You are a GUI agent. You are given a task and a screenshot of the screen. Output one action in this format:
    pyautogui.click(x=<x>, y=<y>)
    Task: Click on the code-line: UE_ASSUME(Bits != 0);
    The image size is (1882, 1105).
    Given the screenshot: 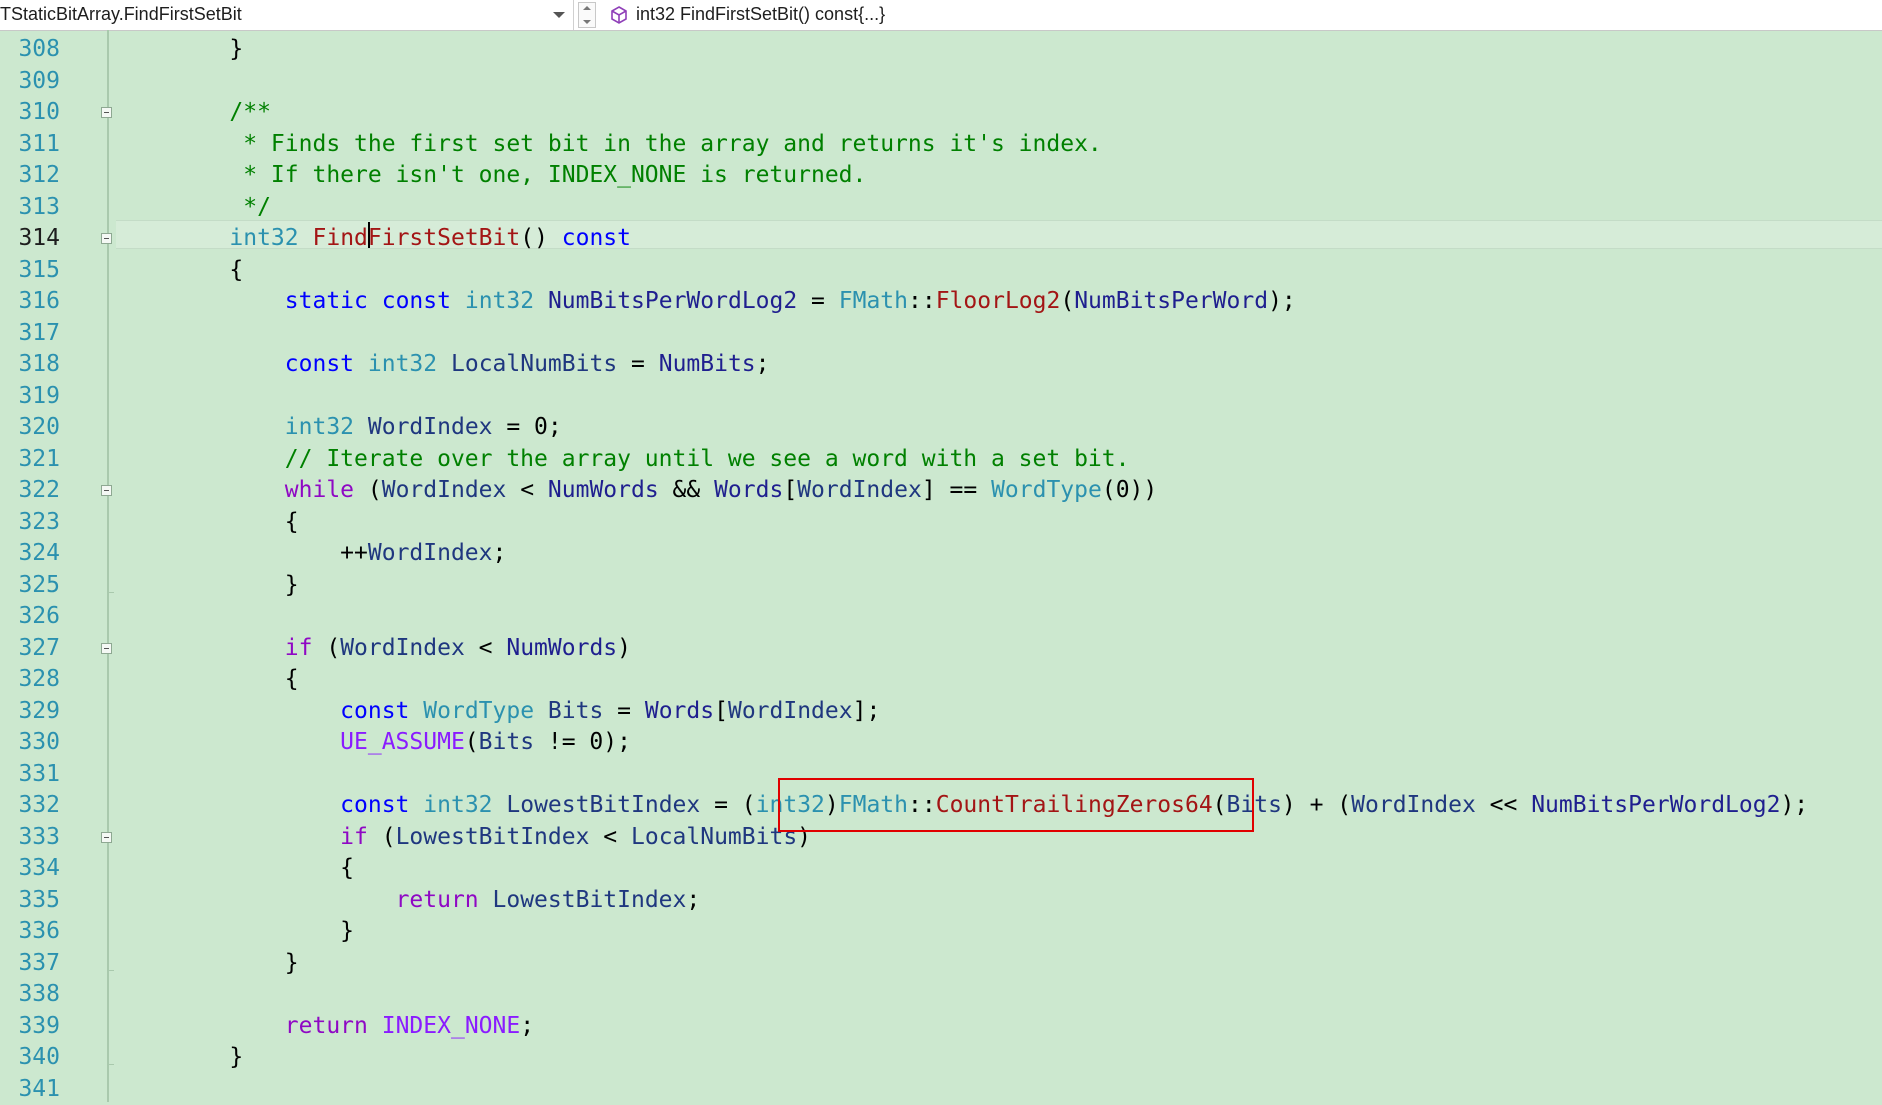 What is the action you would take?
    pyautogui.click(x=402, y=743)
    